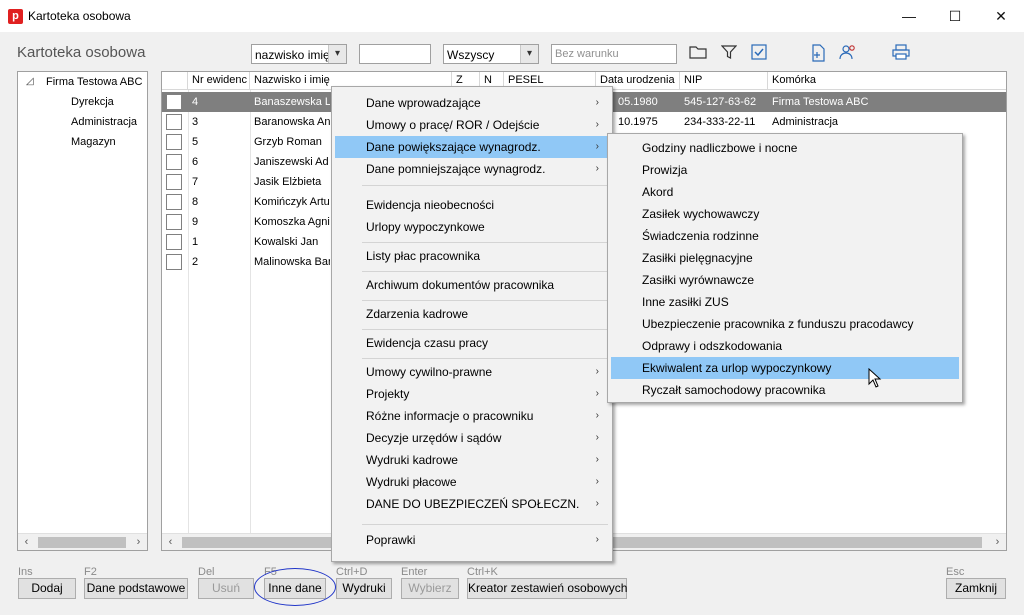 The width and height of the screenshot is (1024, 615). I want to click on printouts-button: Wydruki, so click(364, 588).